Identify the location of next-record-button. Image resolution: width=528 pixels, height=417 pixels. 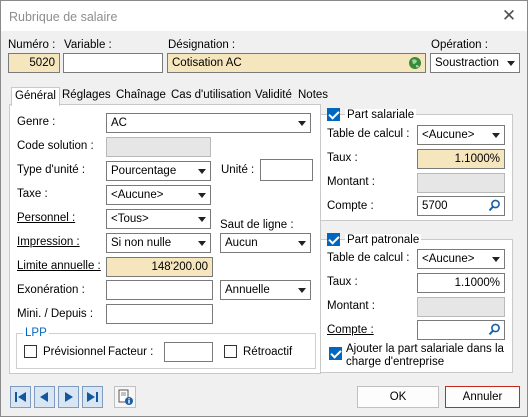
(68, 397).